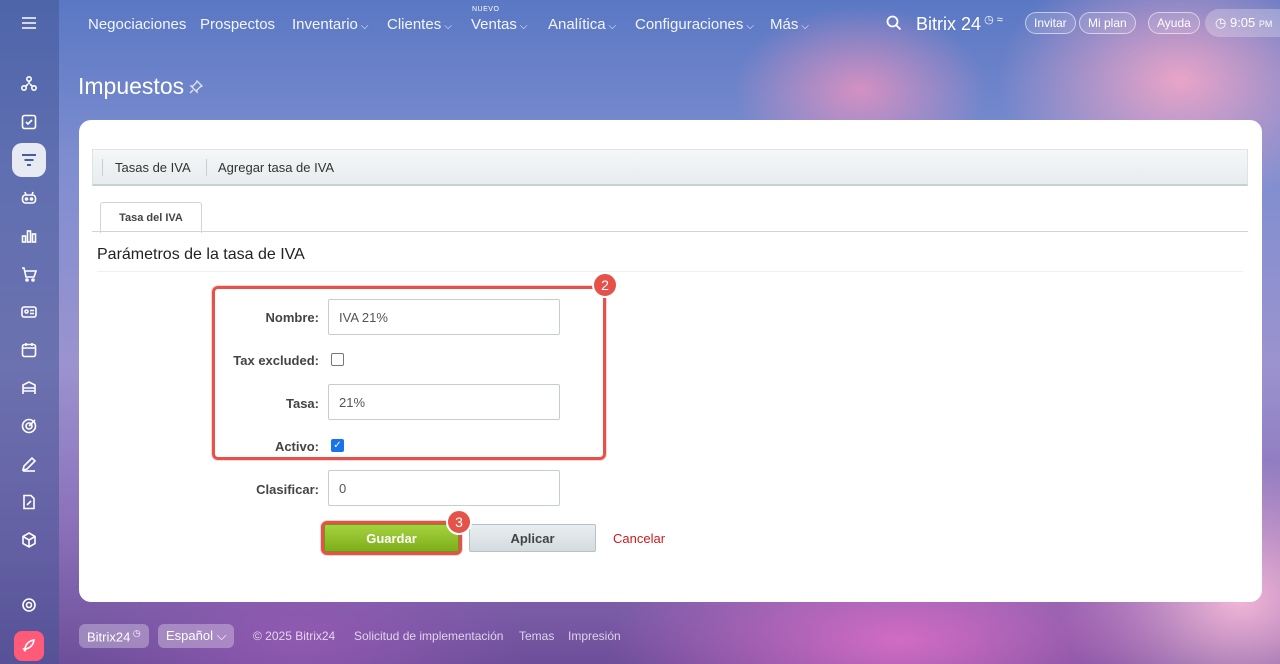 This screenshot has height=664, width=1280. I want to click on rocket-icon, so click(29, 646).